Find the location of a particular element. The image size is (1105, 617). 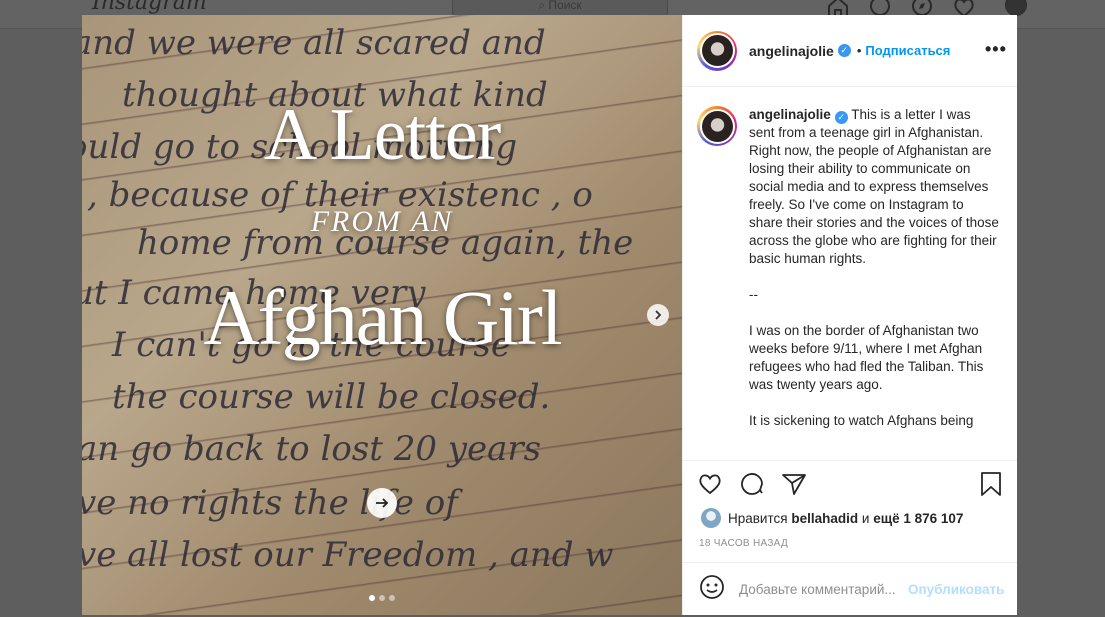

bookmark-icon is located at coordinates (991, 484).